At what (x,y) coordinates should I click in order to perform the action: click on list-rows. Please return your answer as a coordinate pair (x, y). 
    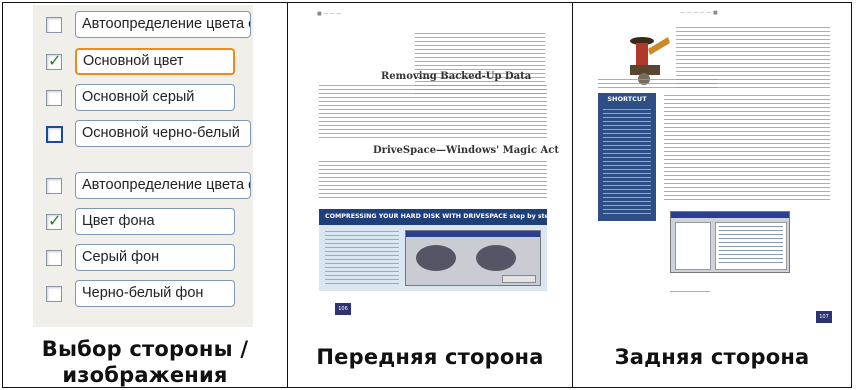
    Looking at the image, I should click on (751, 246).